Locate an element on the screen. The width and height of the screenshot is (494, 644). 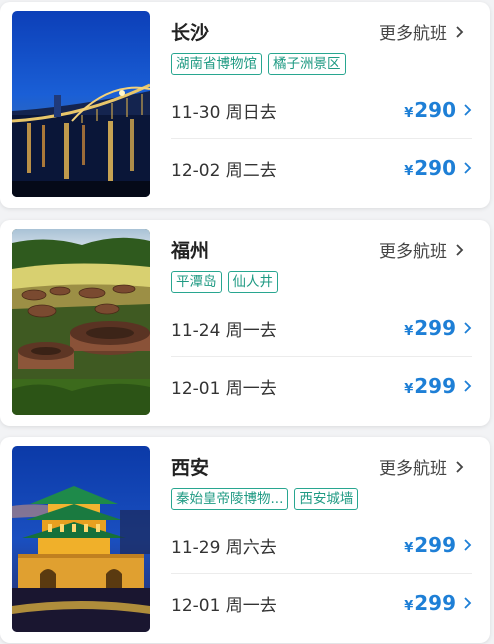
city-name: 长沙 is located at coordinates (190, 33).